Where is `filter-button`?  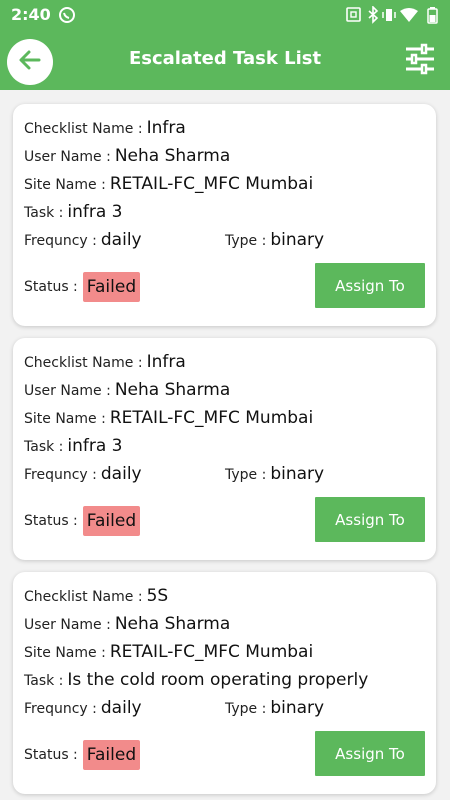 filter-button is located at coordinates (420, 61).